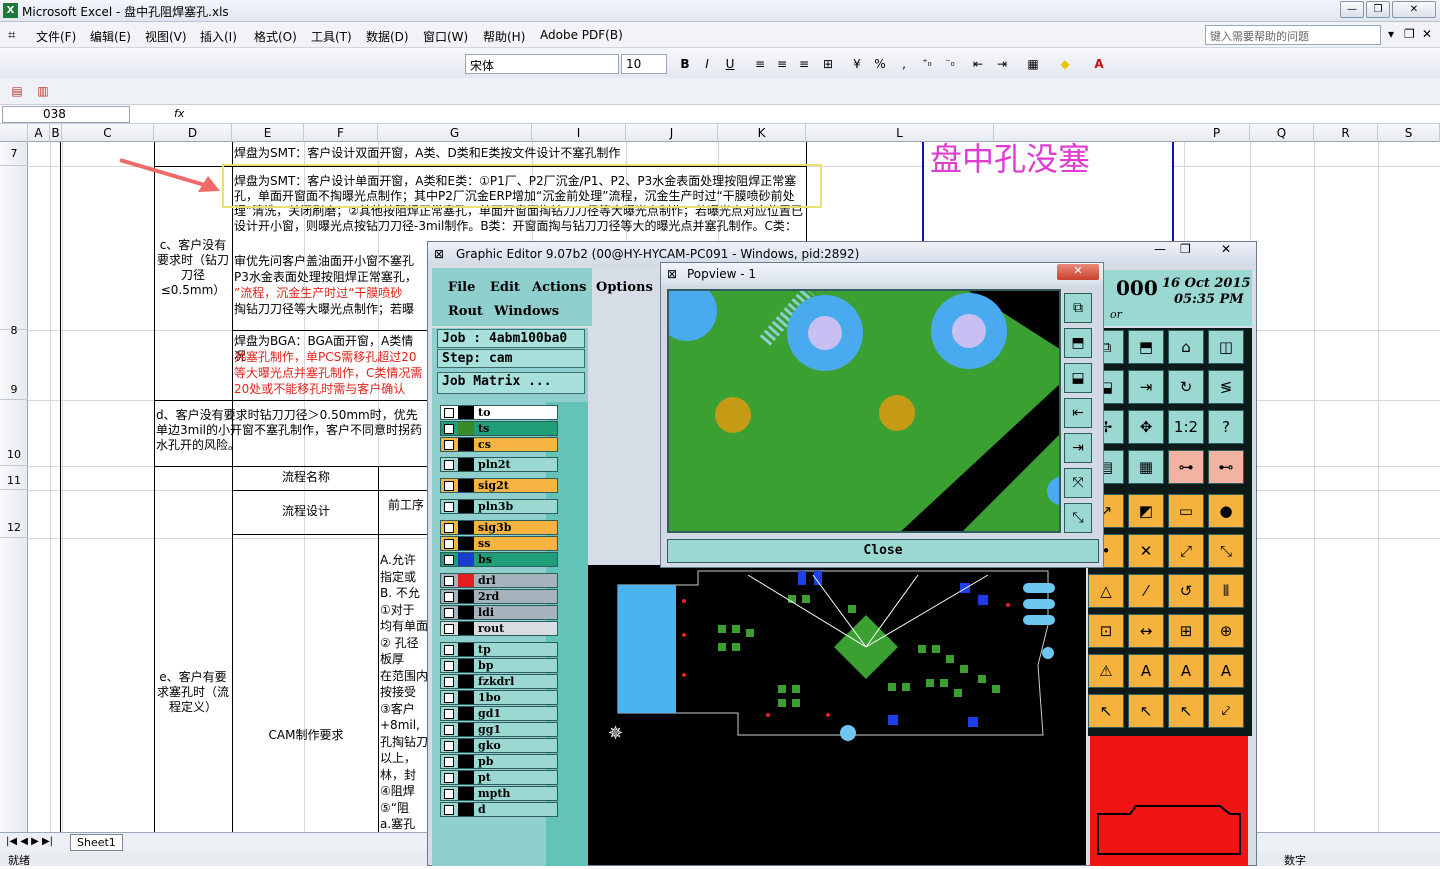 This screenshot has height=869, width=1440. What do you see at coordinates (1282, 133) in the screenshot?
I see `col-header: Q` at bounding box center [1282, 133].